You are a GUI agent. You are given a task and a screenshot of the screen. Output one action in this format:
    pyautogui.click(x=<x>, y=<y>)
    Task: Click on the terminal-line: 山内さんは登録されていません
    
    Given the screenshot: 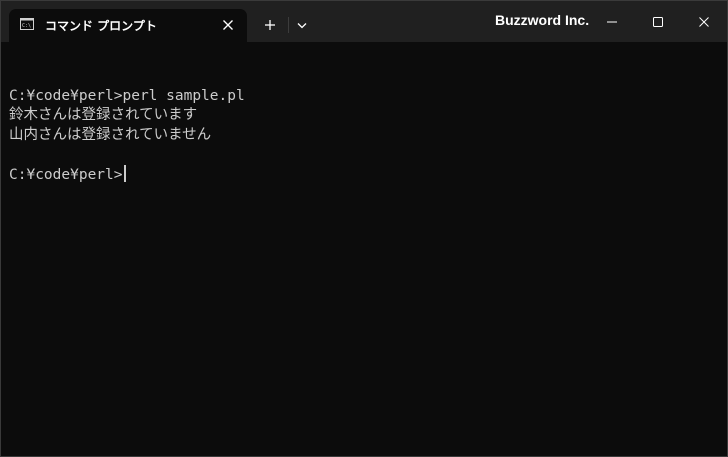 What is the action you would take?
    pyautogui.click(x=110, y=134)
    